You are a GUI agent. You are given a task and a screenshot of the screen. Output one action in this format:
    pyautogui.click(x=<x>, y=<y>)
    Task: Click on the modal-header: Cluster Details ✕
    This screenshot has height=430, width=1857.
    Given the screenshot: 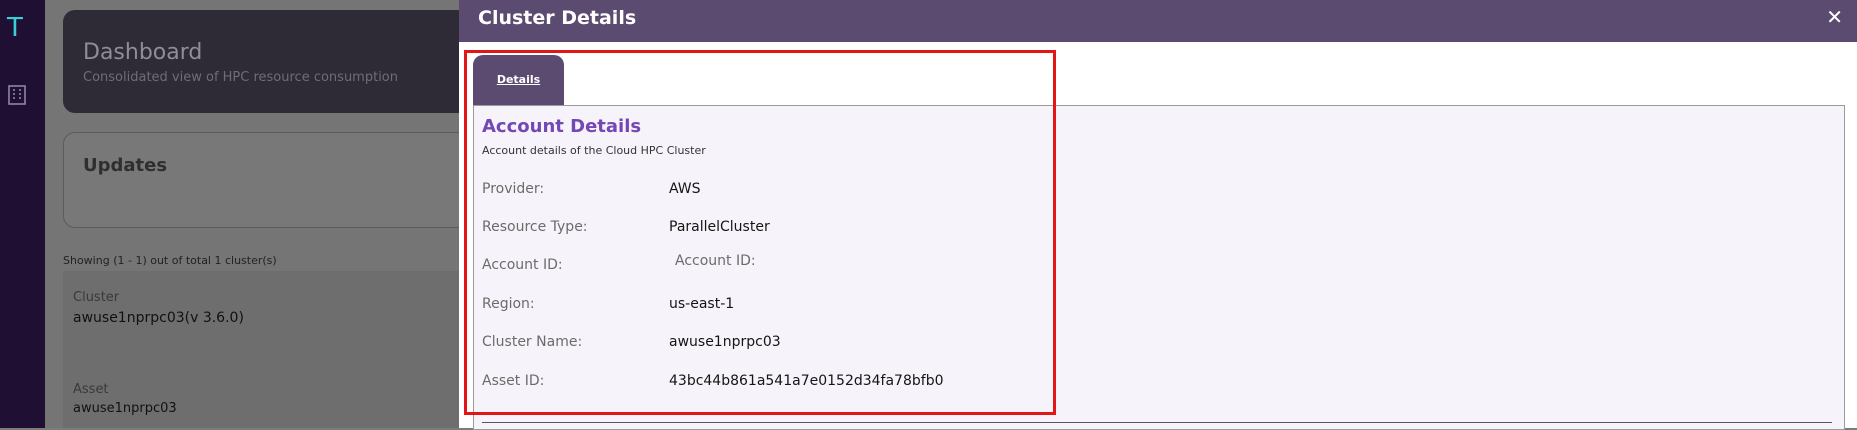 What is the action you would take?
    pyautogui.click(x=1158, y=21)
    